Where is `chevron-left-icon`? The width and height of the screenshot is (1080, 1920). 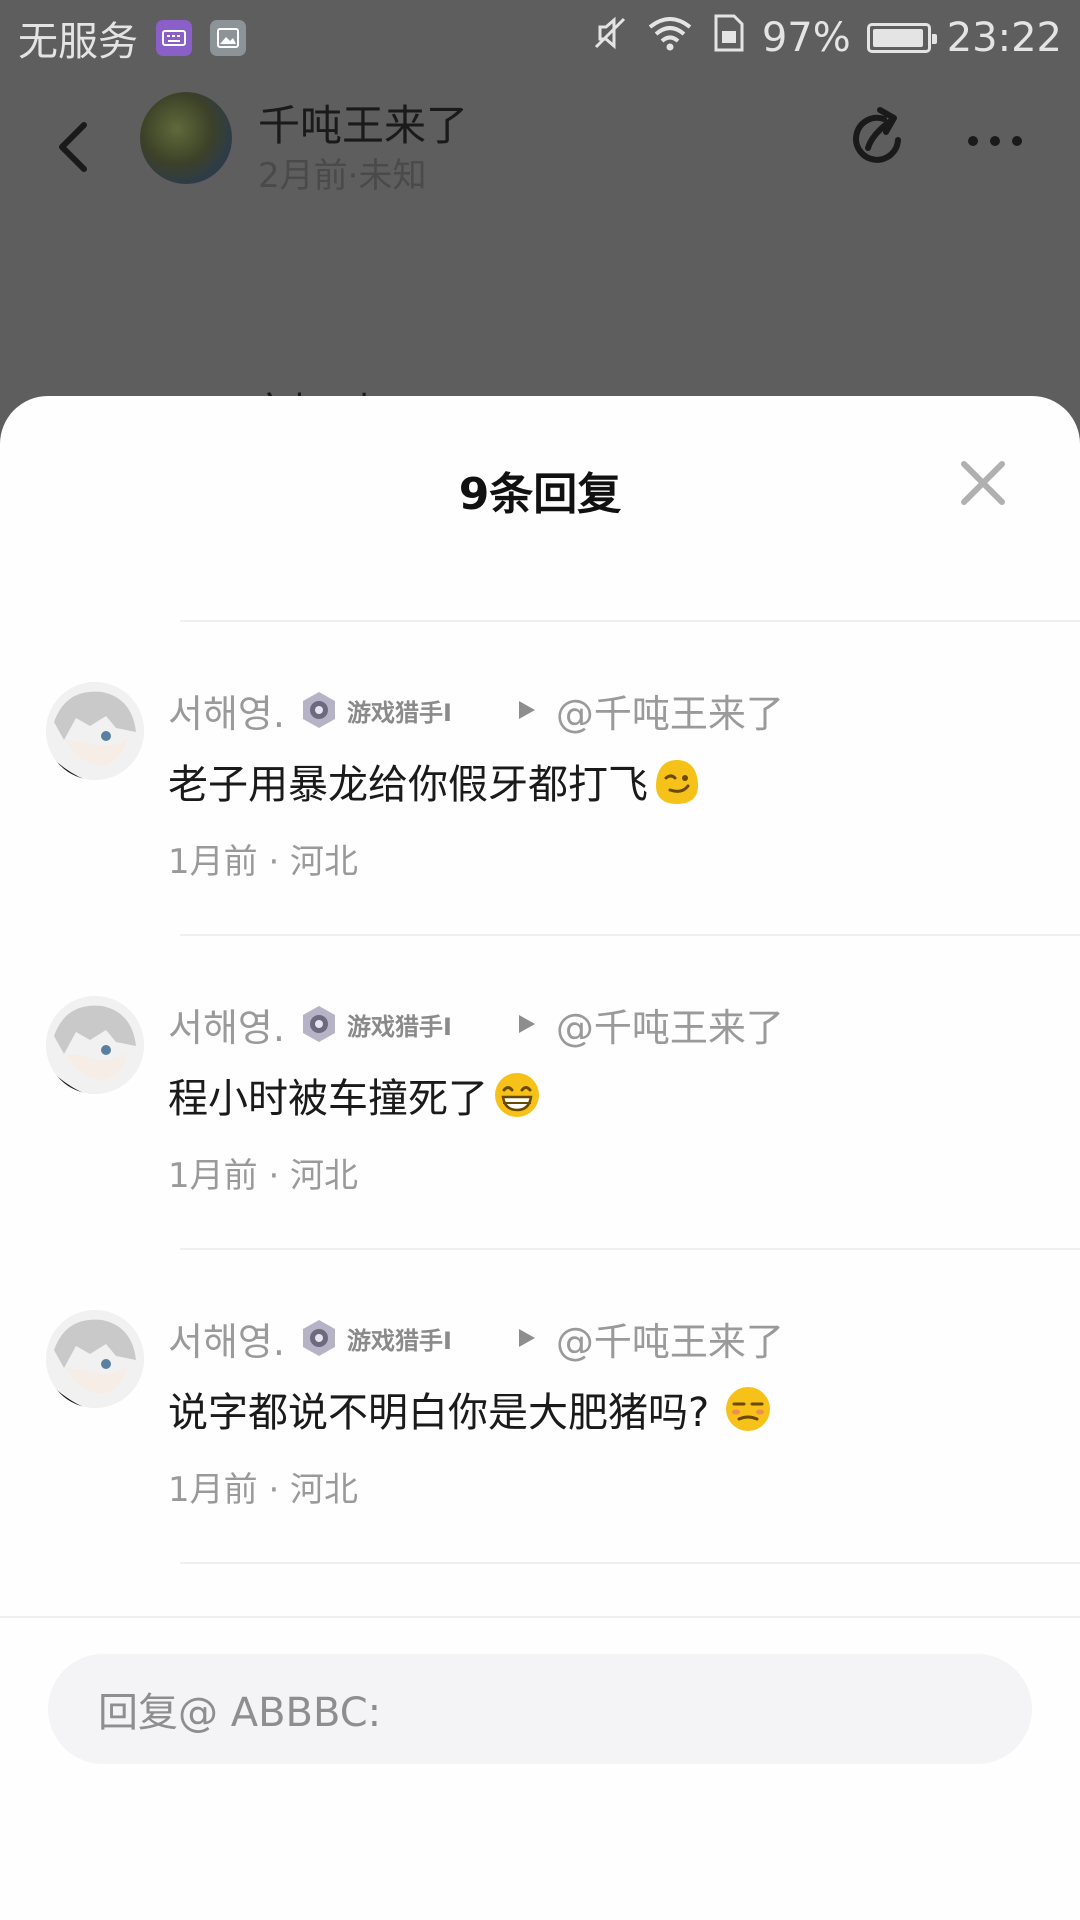 chevron-left-icon is located at coordinates (73, 147).